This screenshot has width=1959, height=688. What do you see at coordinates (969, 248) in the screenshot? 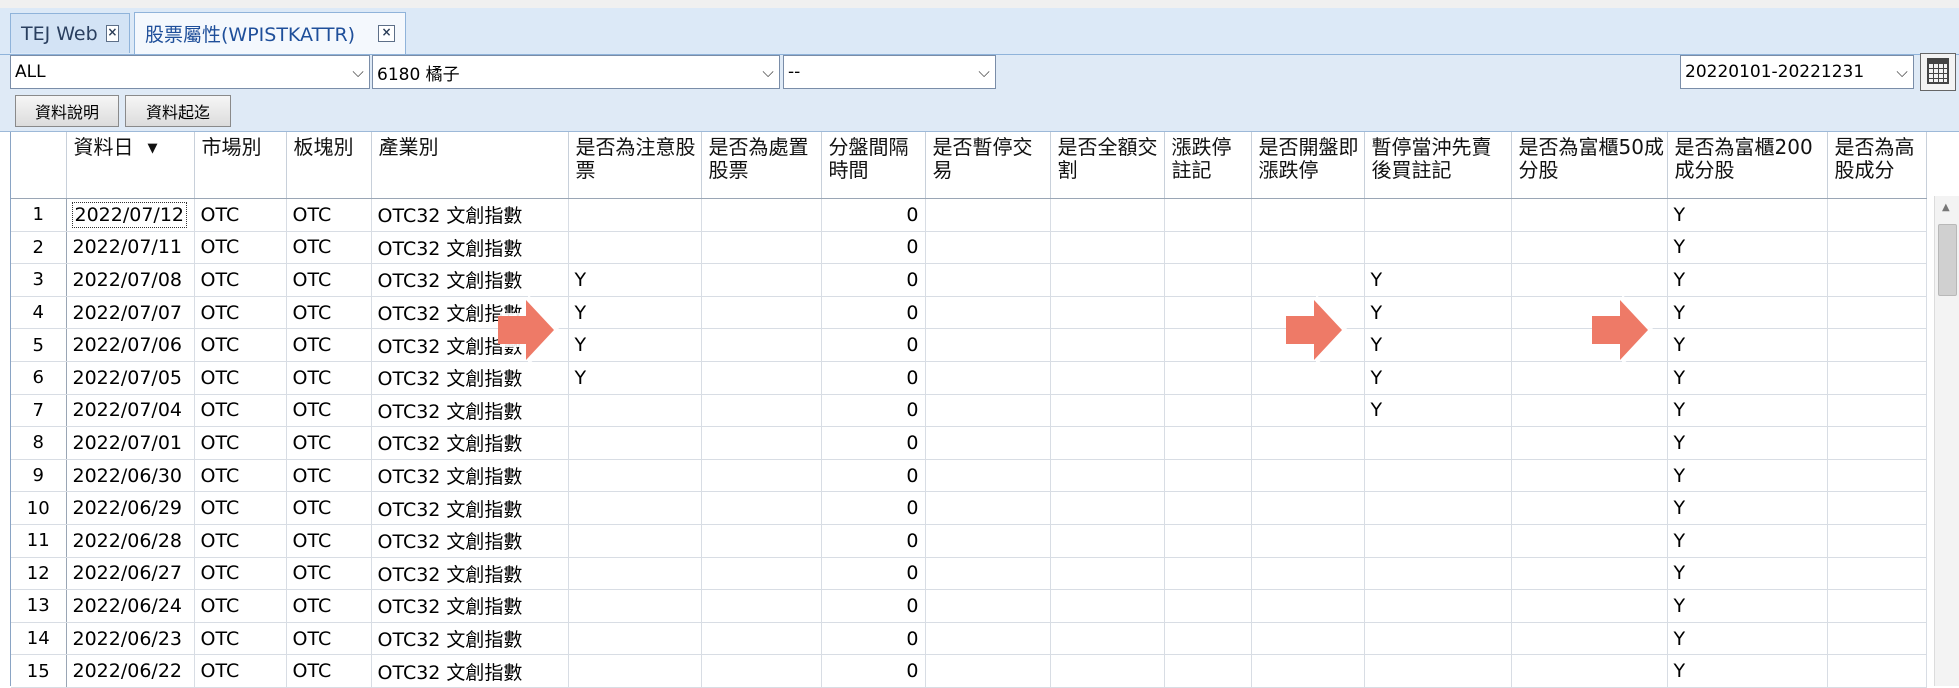
I see `table-row: 2 2022/07/11 OTC OTC OTC32 文創指數 0 Y` at bounding box center [969, 248].